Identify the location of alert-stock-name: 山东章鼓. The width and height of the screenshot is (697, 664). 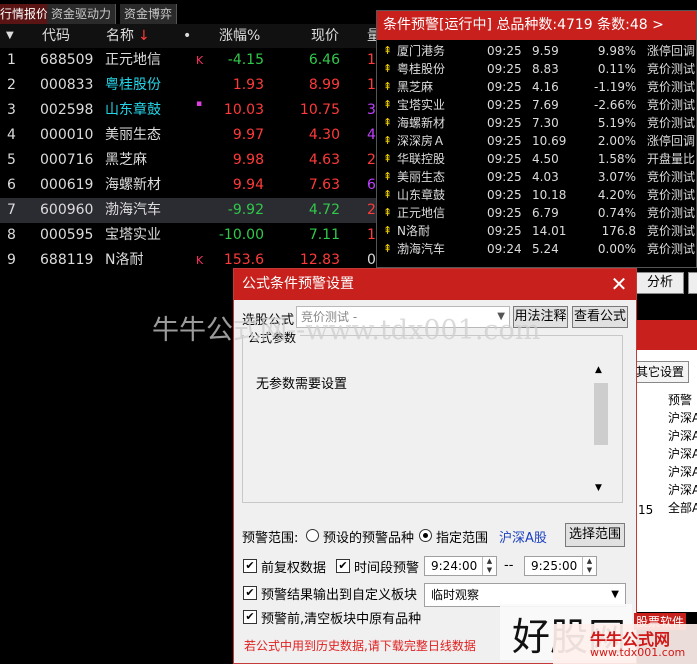
(421, 195).